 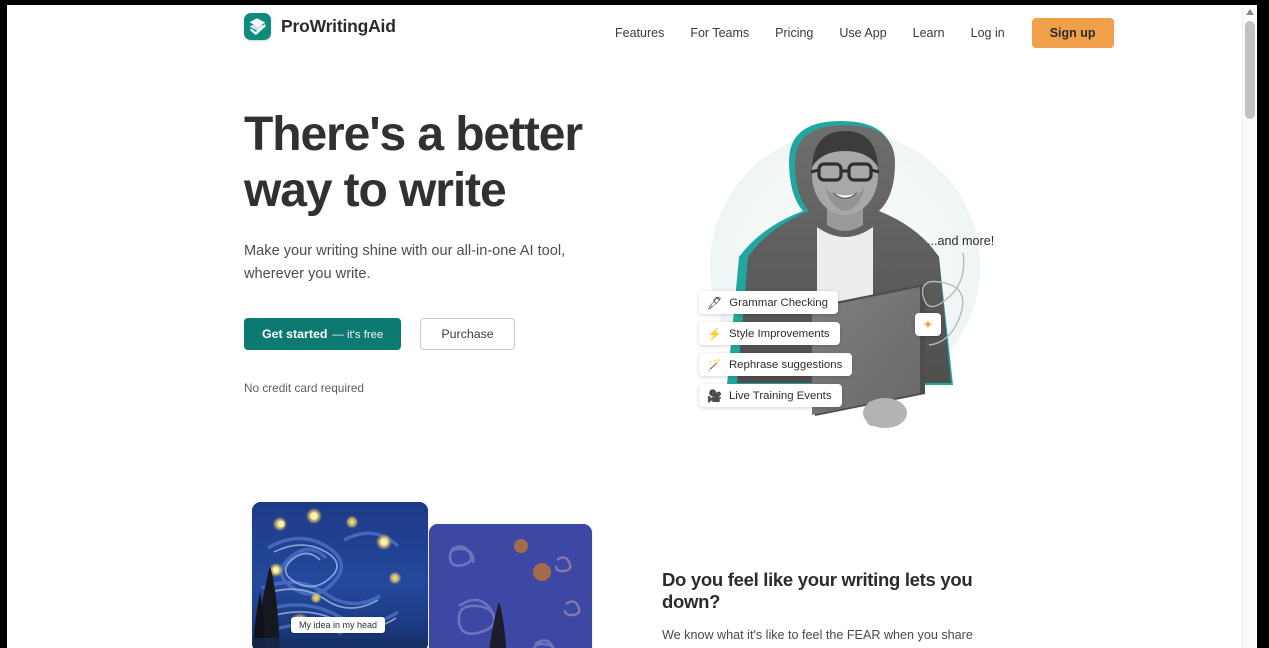 What do you see at coordinates (304, 388) in the screenshot?
I see `no-credit-card-note: No credit card required` at bounding box center [304, 388].